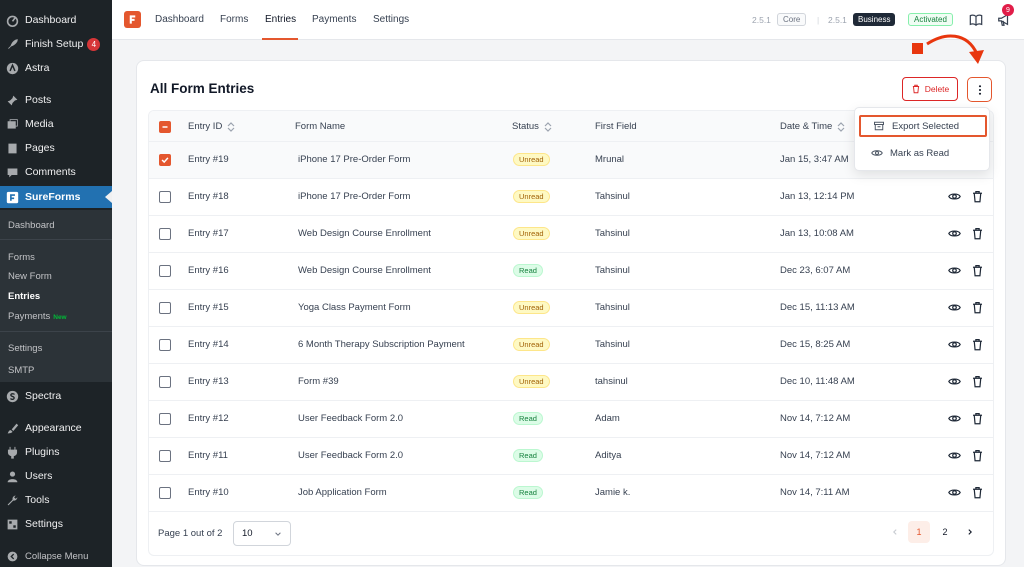 The height and width of the screenshot is (567, 1024). Describe the element at coordinates (50, 172) in the screenshot. I see `sidebar-item-label: Comments` at that location.